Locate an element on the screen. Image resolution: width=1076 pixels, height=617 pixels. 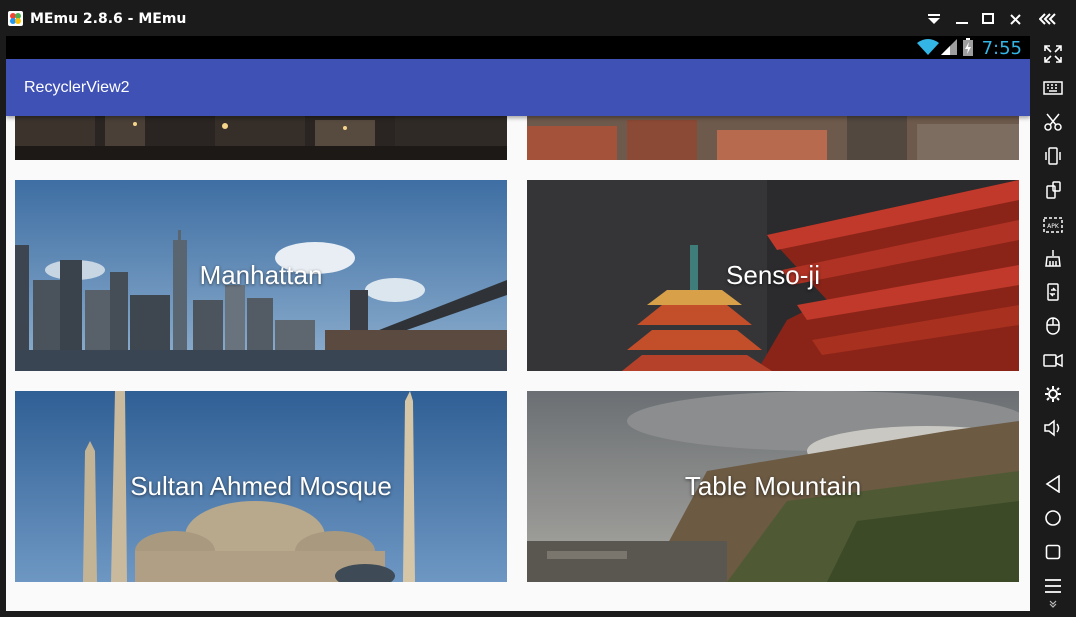
app-toolbar: RecyclerView2 is located at coordinates (518, 87).